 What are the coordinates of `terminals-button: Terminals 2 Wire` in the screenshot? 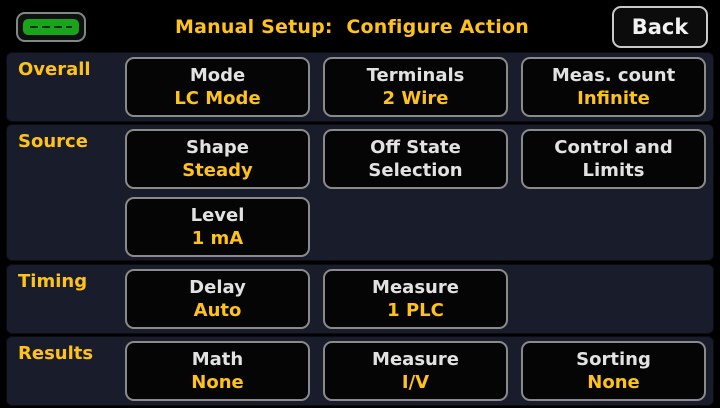 It's located at (415, 87).